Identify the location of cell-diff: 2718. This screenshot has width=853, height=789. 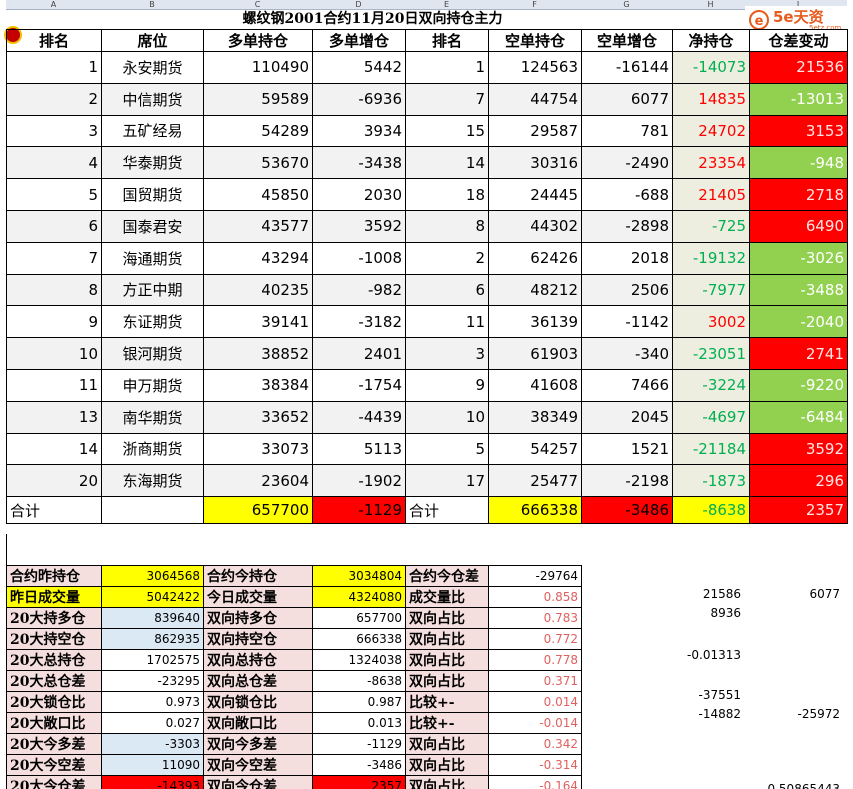
(798, 194).